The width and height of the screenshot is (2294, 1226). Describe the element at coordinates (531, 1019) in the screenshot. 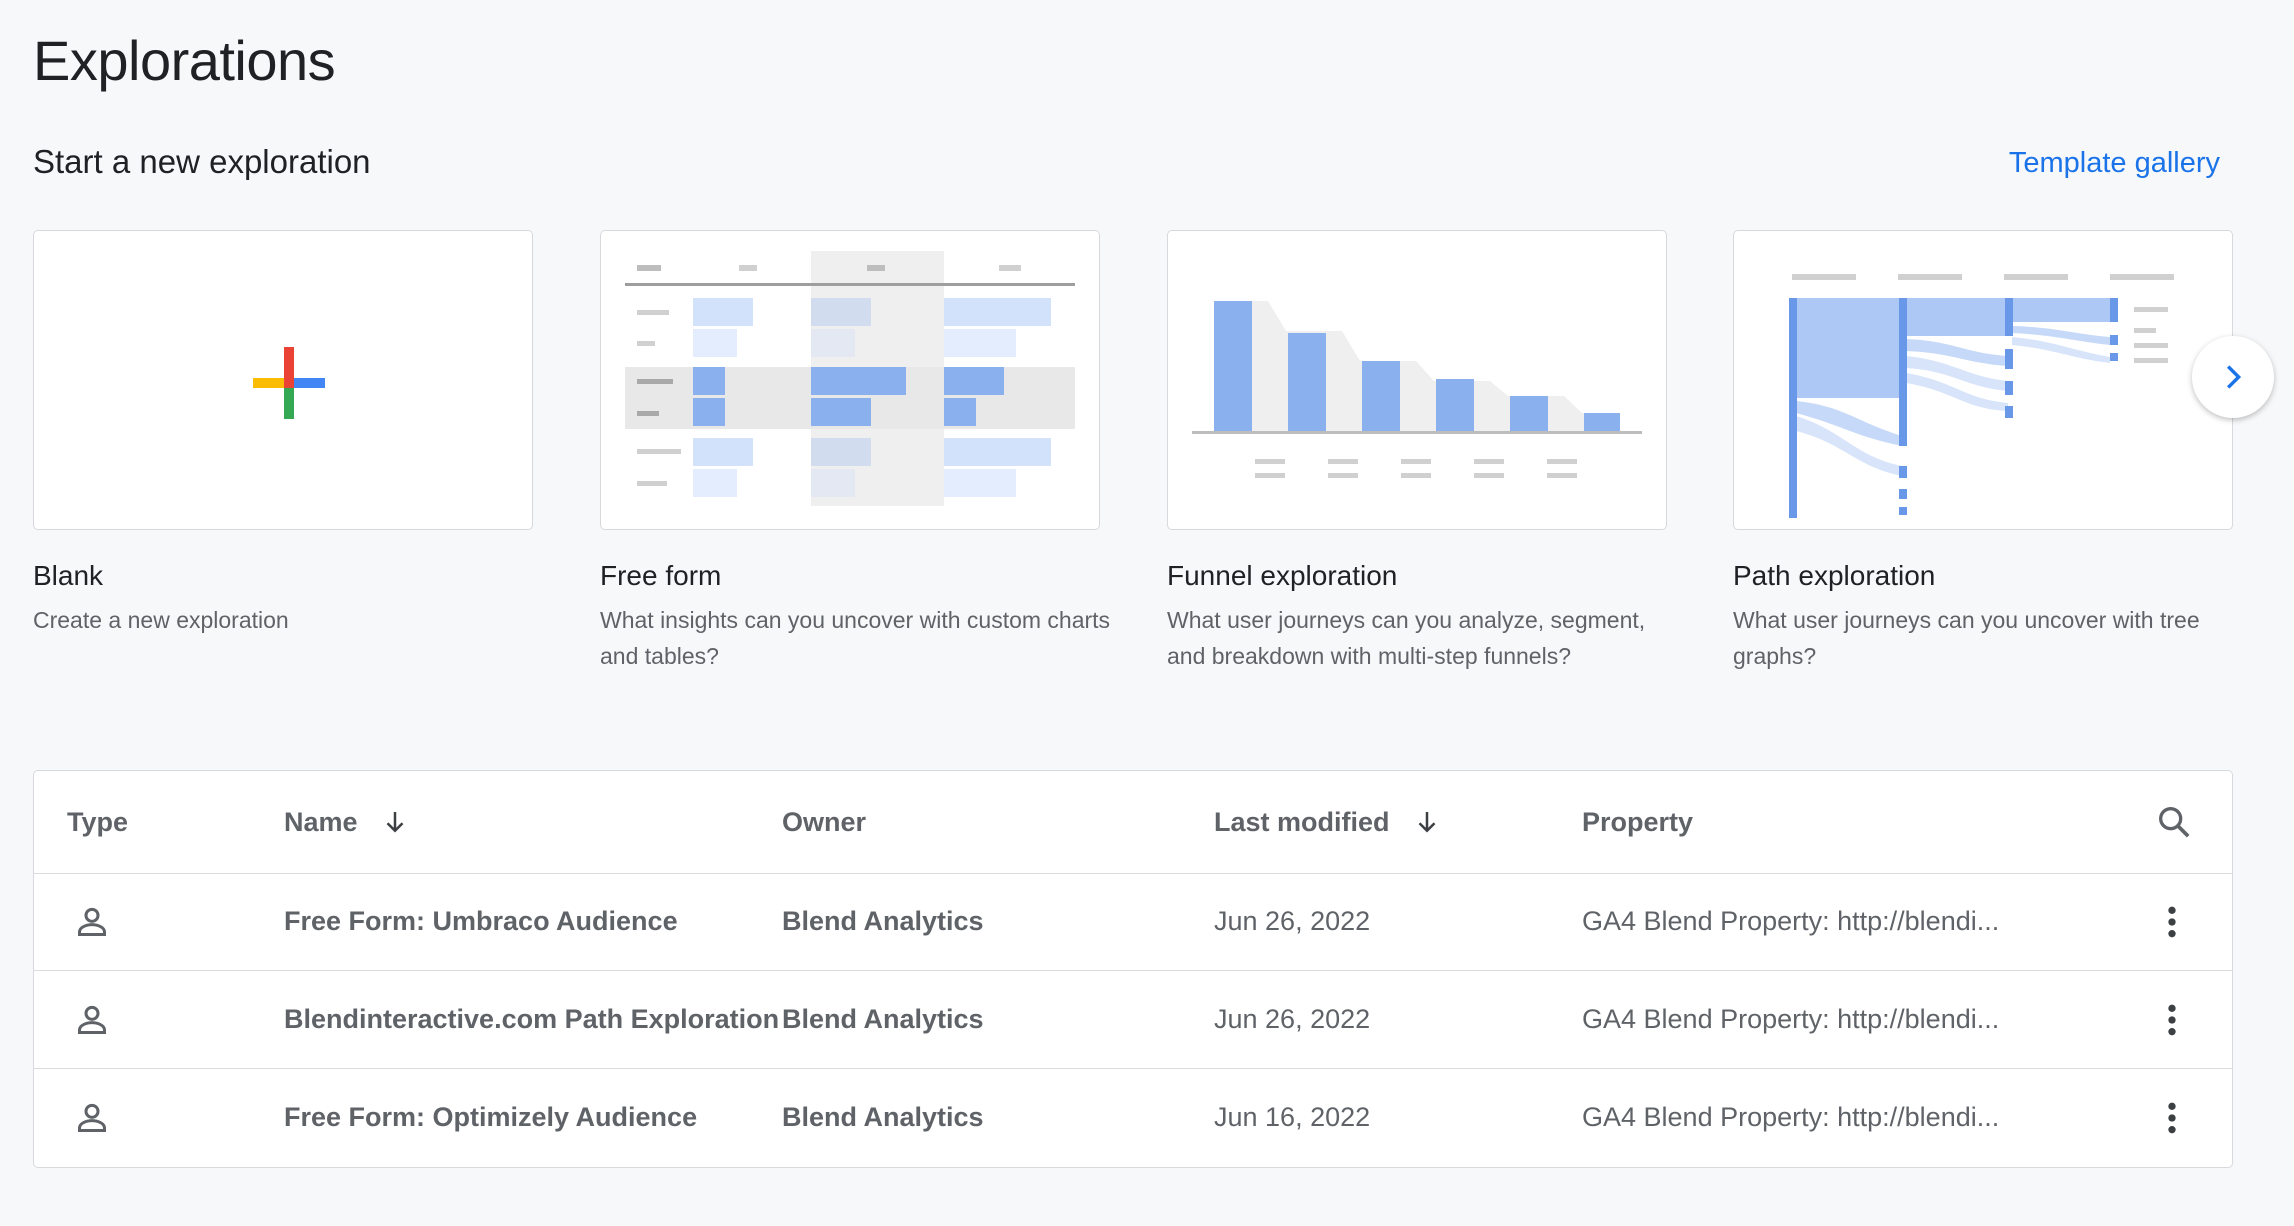

I see `row-name: Blendinteractive.com Path Exploration` at that location.